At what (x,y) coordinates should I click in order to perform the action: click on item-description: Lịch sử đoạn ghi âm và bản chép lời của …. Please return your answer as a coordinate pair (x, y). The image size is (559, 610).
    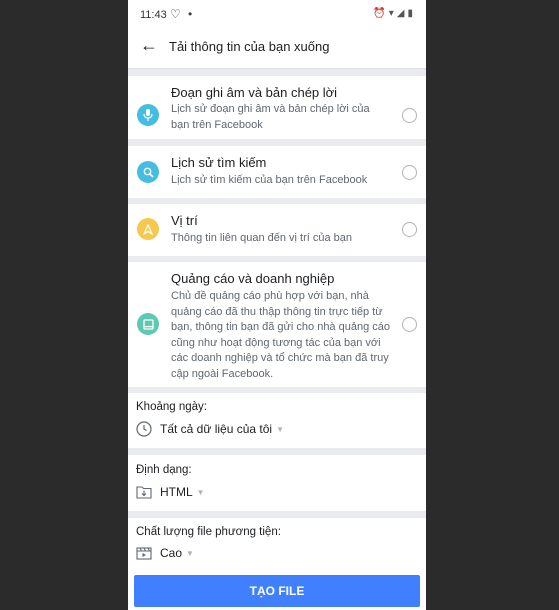
    Looking at the image, I should click on (270, 117).